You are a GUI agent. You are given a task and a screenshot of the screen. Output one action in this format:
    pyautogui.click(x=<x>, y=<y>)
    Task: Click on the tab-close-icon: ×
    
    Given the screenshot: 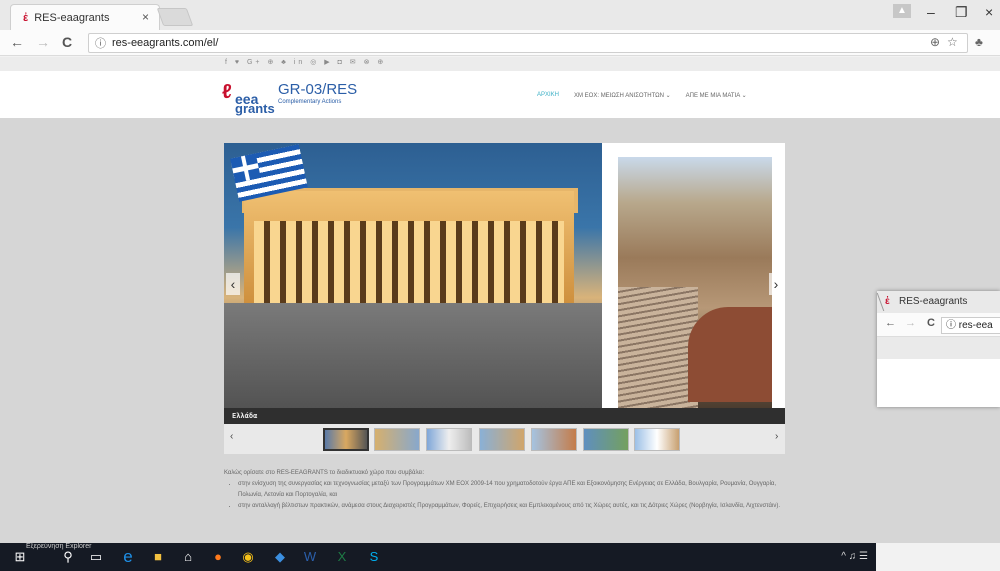 What is the action you would take?
    pyautogui.click(x=145, y=17)
    